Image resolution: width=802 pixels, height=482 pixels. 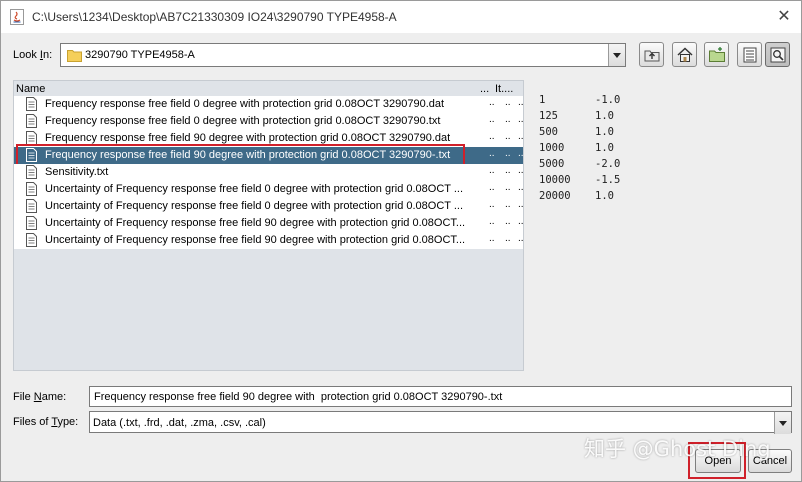 I want to click on file-type-label: Files of Type:, so click(x=46, y=422).